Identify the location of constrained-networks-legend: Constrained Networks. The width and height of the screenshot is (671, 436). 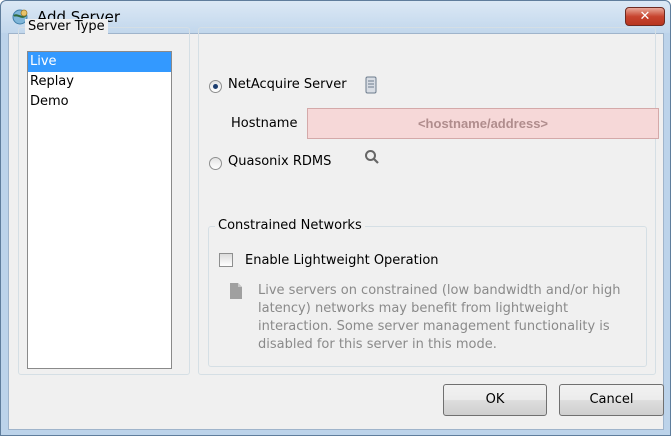
(290, 225).